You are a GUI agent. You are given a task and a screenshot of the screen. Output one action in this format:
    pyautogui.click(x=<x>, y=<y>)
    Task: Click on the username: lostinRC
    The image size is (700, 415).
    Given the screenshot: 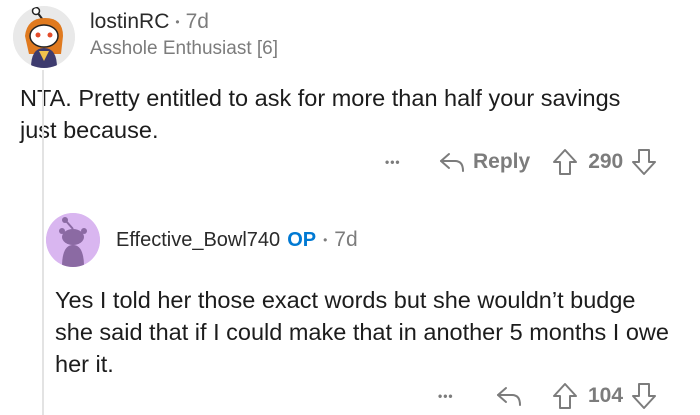 What is the action you would take?
    pyautogui.click(x=129, y=22)
    